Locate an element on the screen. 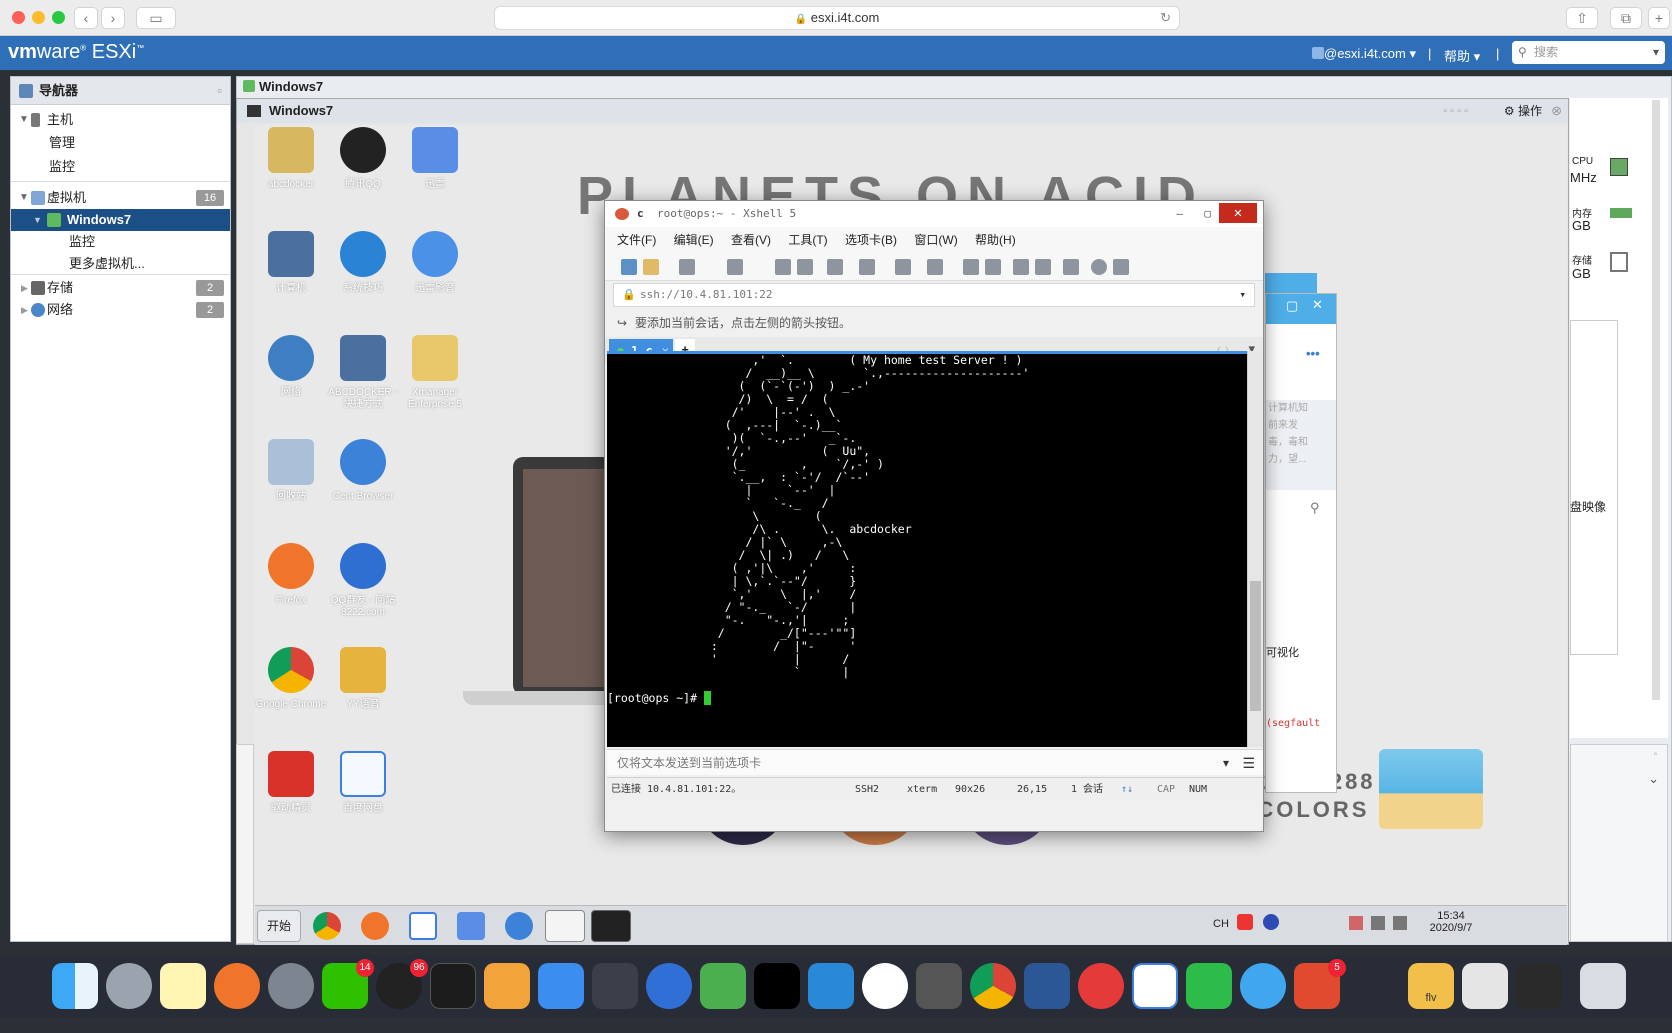 Image resolution: width=1672 pixels, height=1033 pixels. desktop-icon-xunlei: 迅雷 is located at coordinates (435, 159).